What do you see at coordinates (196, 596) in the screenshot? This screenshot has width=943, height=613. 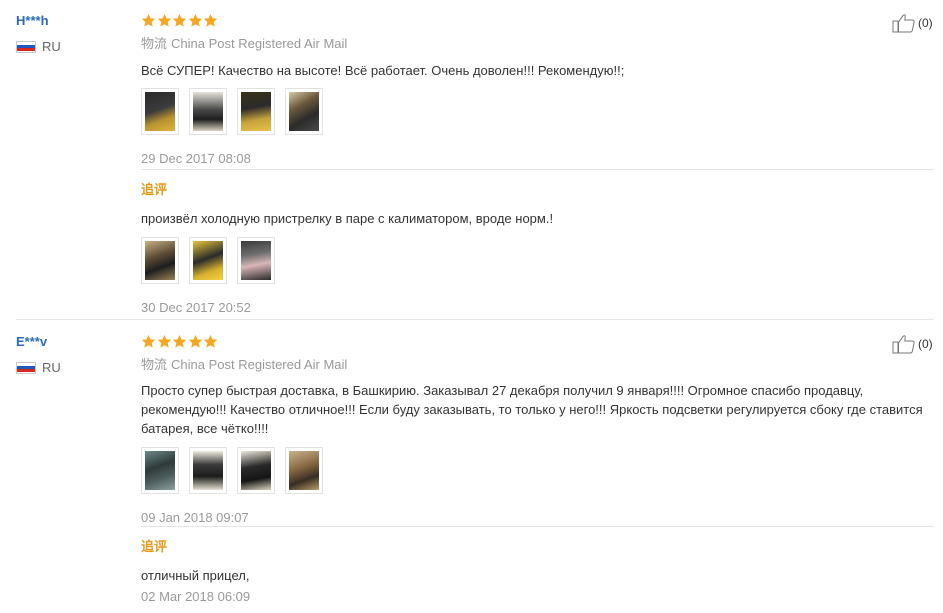 I see `followup-date: 02 Mar 2018 06:09` at bounding box center [196, 596].